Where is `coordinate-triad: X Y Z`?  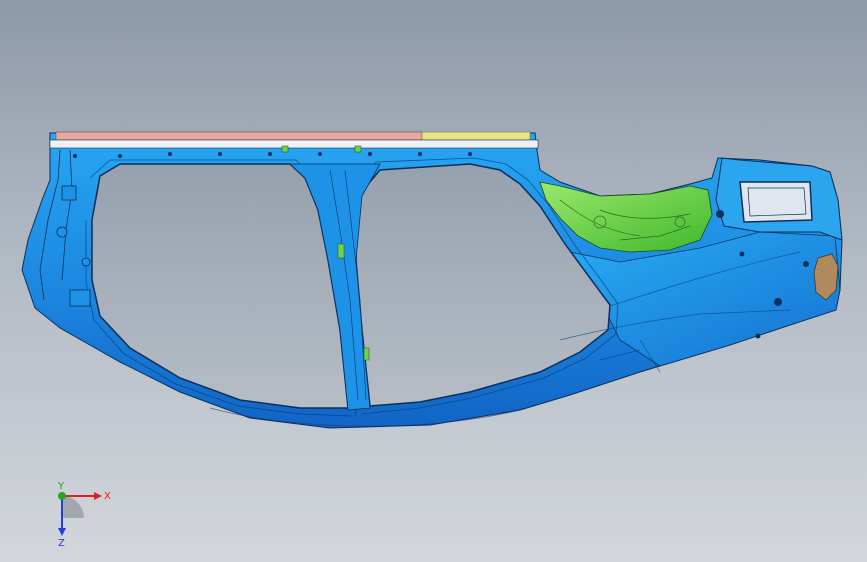 coordinate-triad: X Y Z is located at coordinates (84, 514).